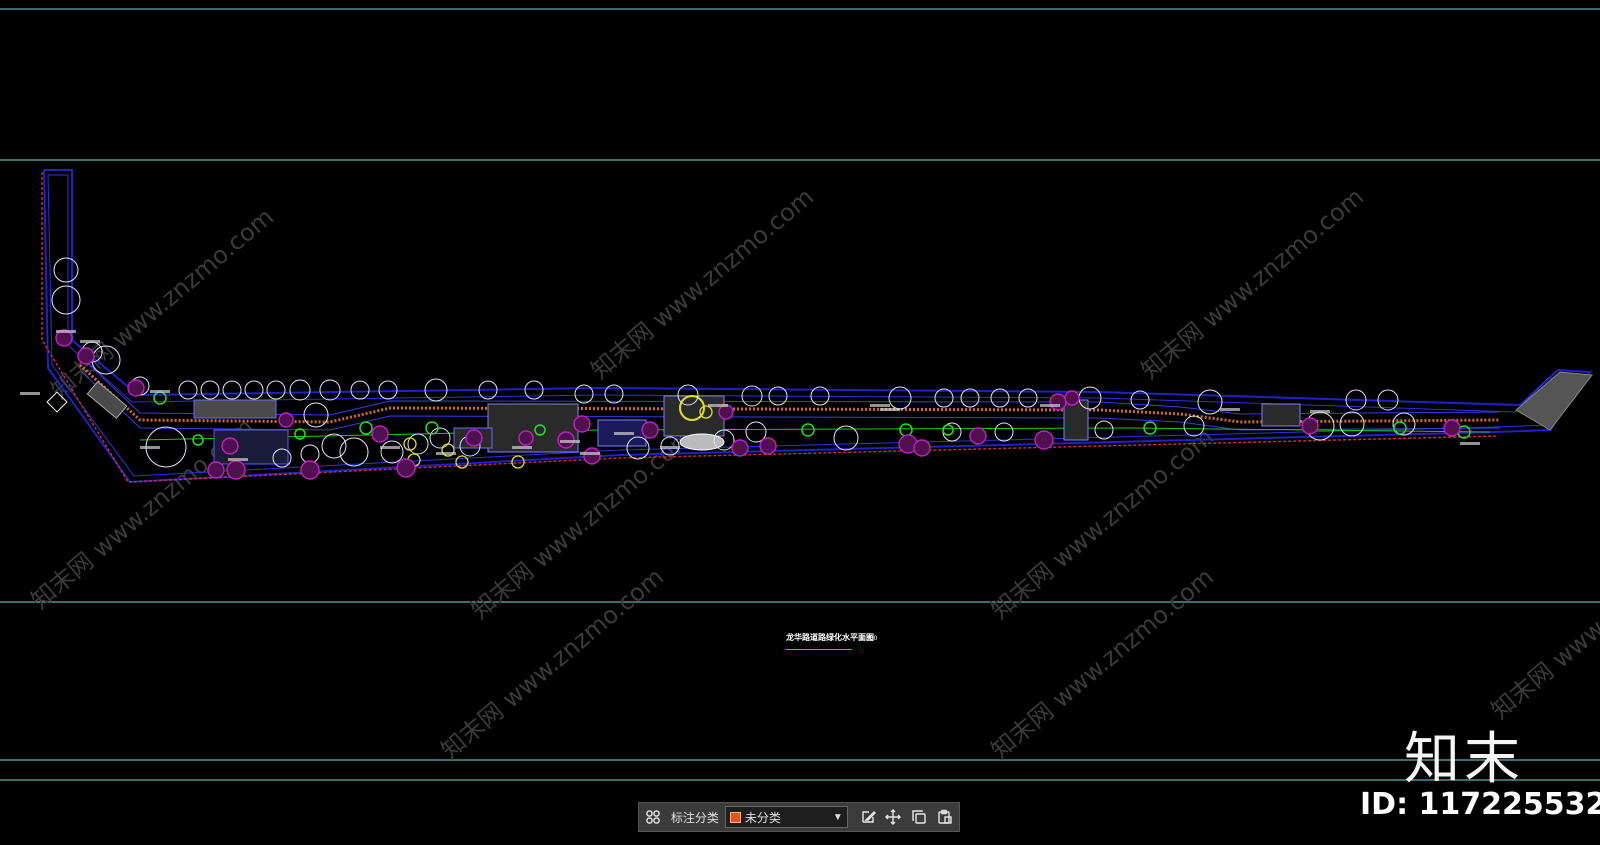 The height and width of the screenshot is (845, 1600). What do you see at coordinates (1480, 804) in the screenshot?
I see `id-label: ID: 1172255329` at bounding box center [1480, 804].